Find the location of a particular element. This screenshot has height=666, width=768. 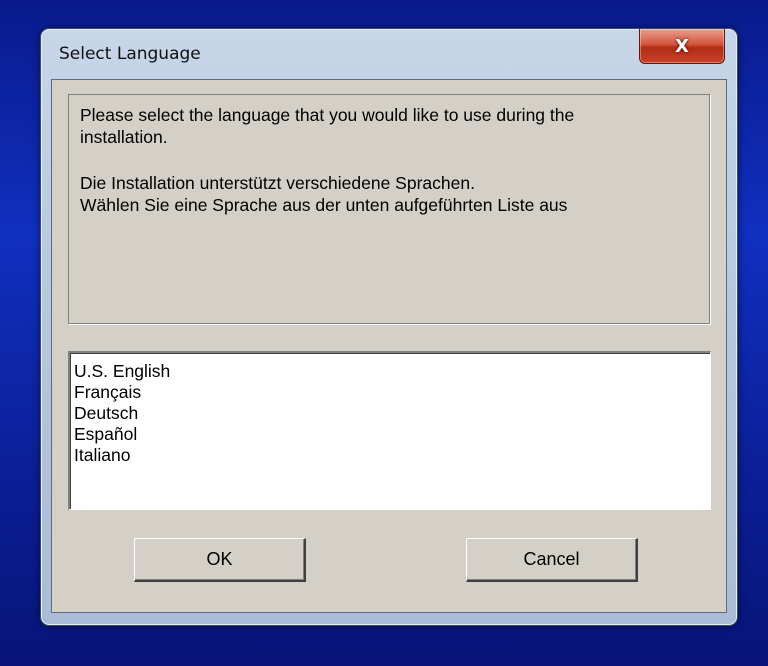

language-item-italiano: Italiano is located at coordinates (102, 455).